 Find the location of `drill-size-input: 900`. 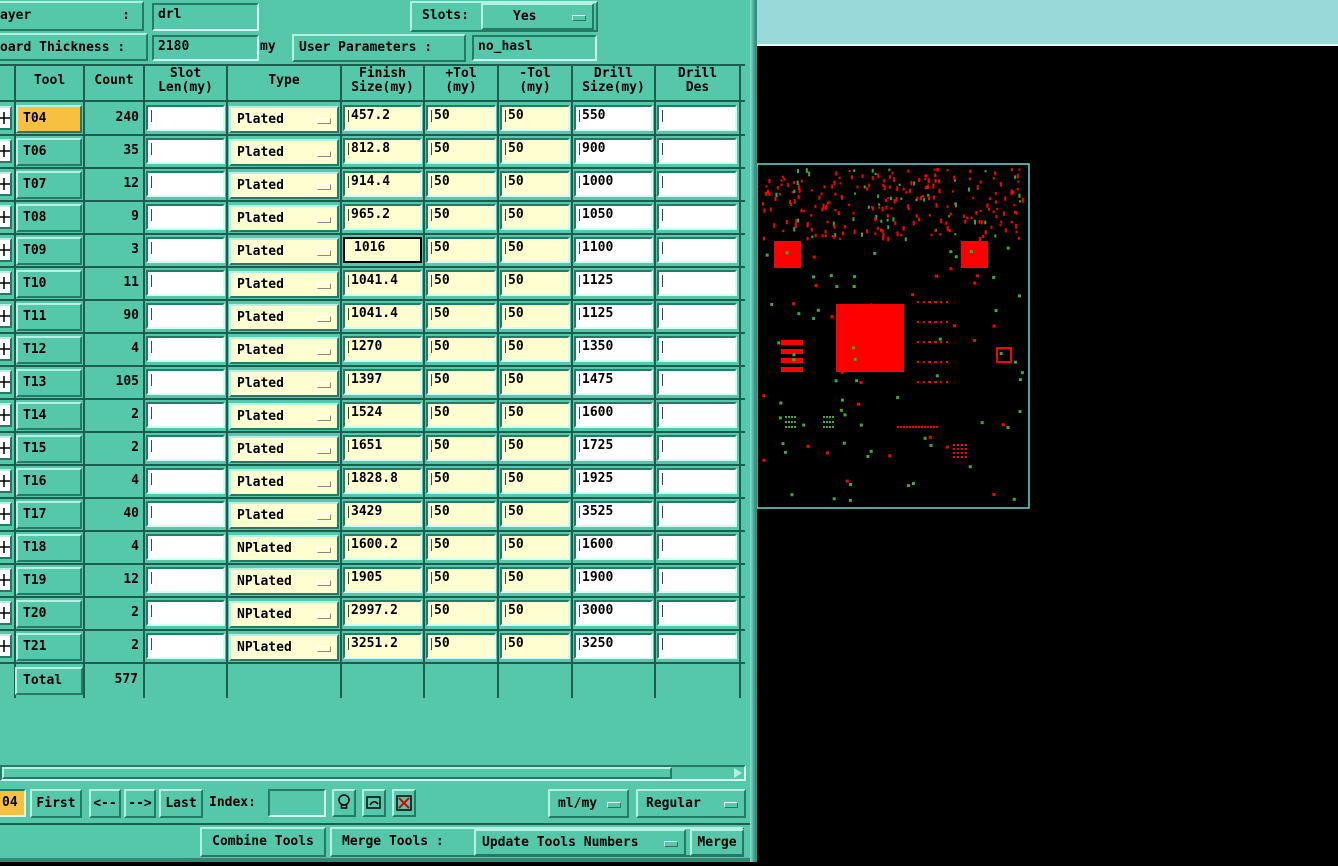

drill-size-input: 900 is located at coordinates (613, 151).